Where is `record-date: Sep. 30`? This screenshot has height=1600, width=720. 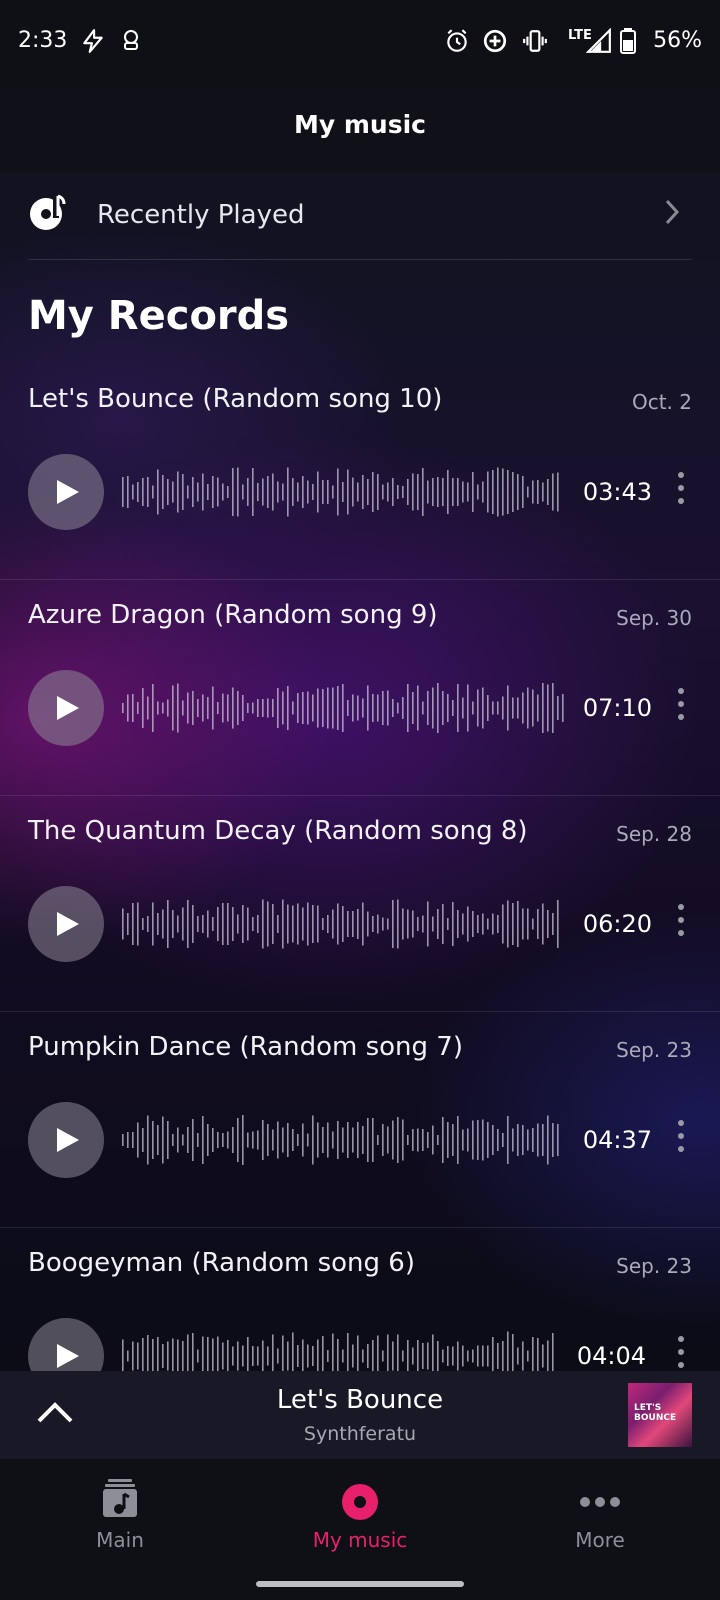 record-date: Sep. 30 is located at coordinates (654, 618).